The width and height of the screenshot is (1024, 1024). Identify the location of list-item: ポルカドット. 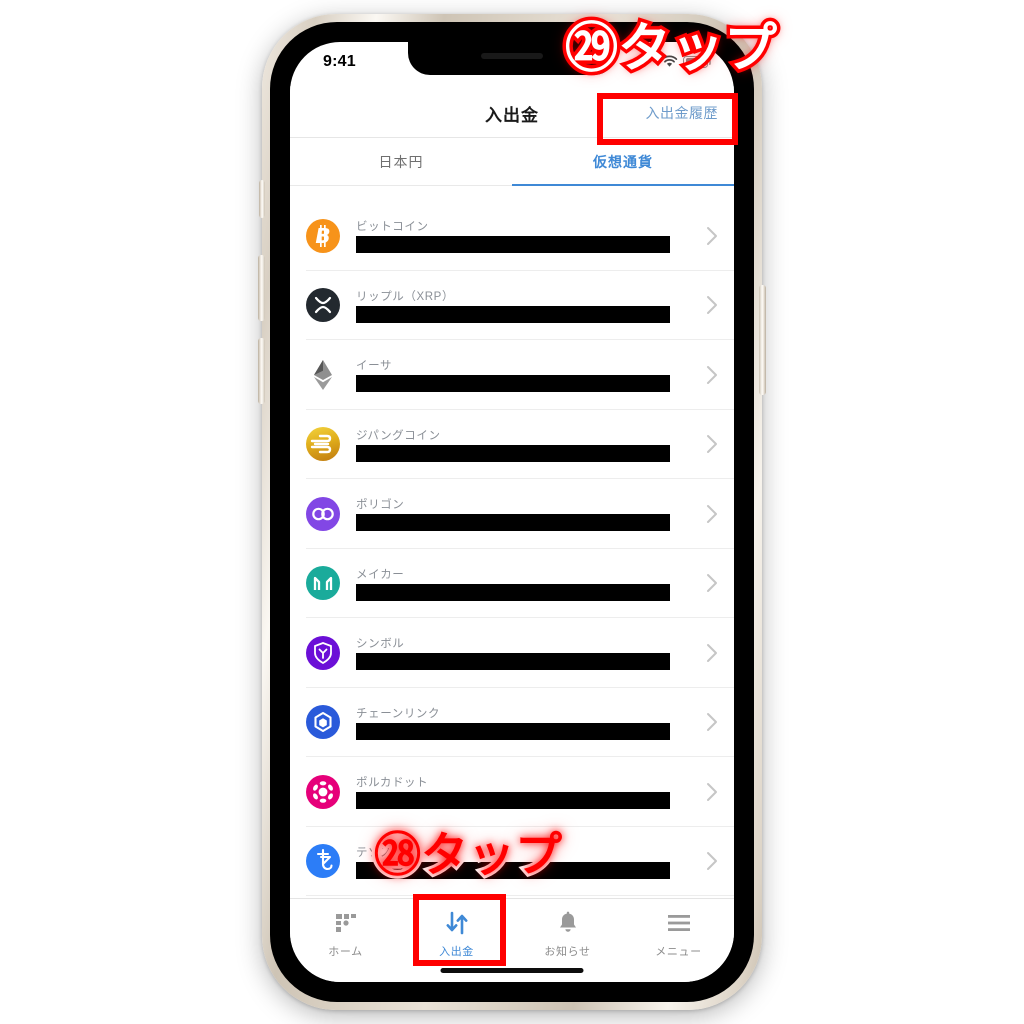
(512, 792).